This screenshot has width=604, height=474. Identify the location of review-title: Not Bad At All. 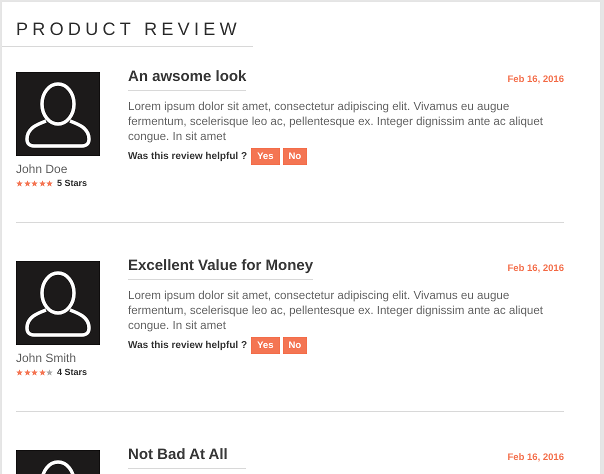
(187, 457).